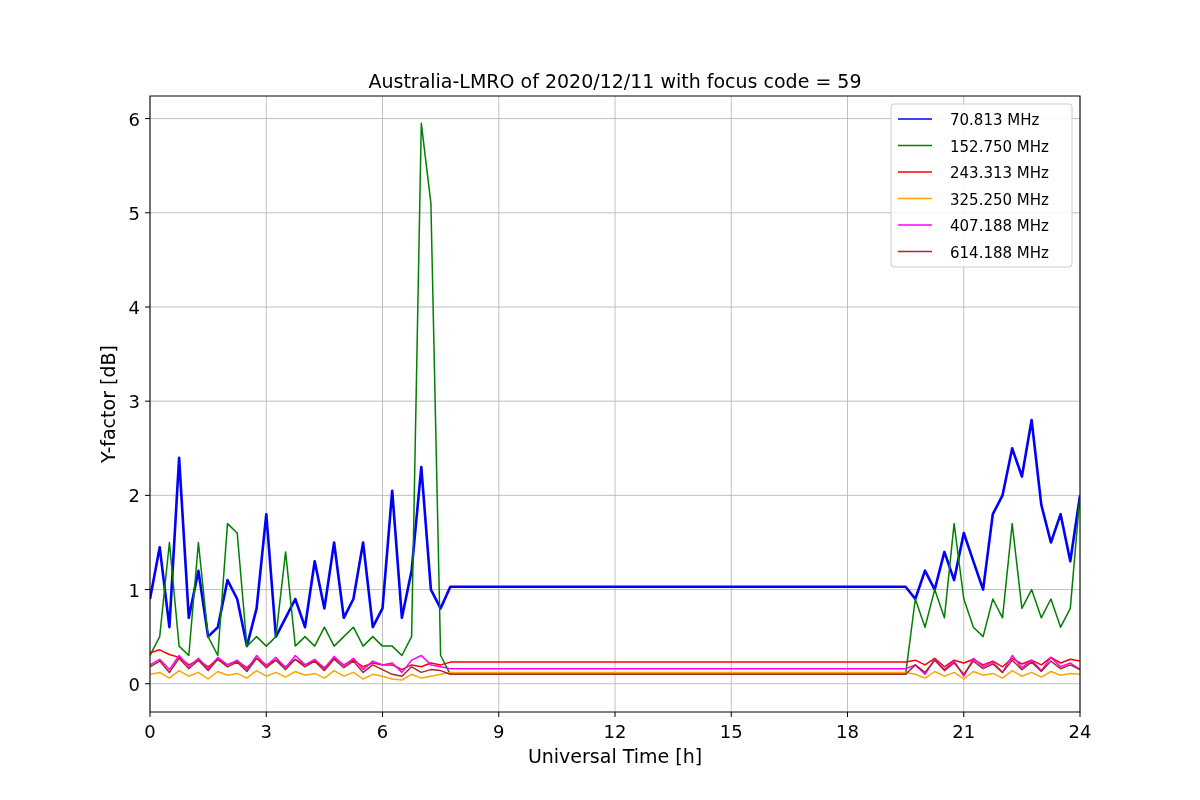  I want to click on tick-label: 21, so click(964, 731).